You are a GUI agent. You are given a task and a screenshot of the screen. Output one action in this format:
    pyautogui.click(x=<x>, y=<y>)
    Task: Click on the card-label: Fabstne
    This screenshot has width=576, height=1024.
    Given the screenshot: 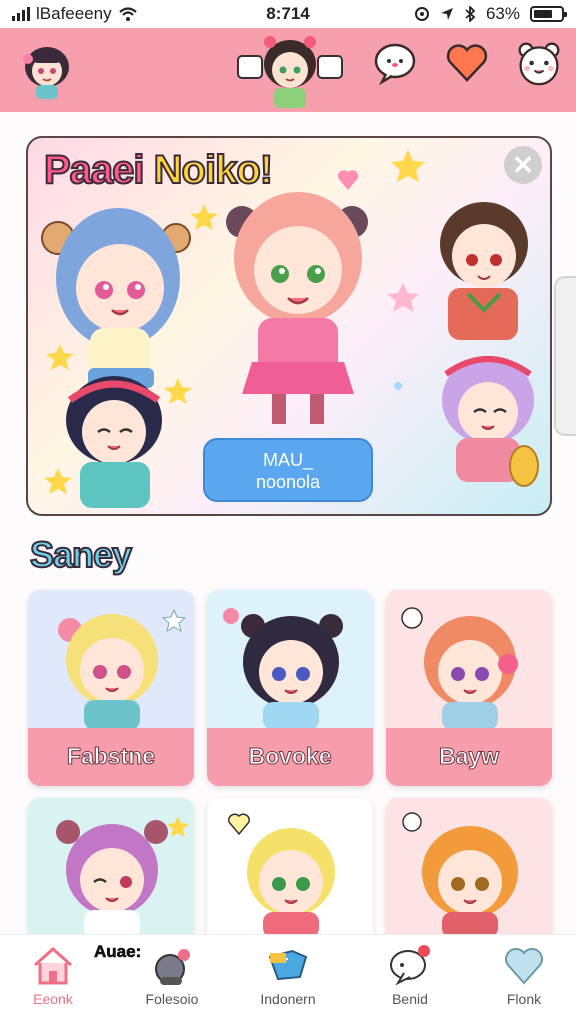 What is the action you would take?
    pyautogui.click(x=111, y=757)
    